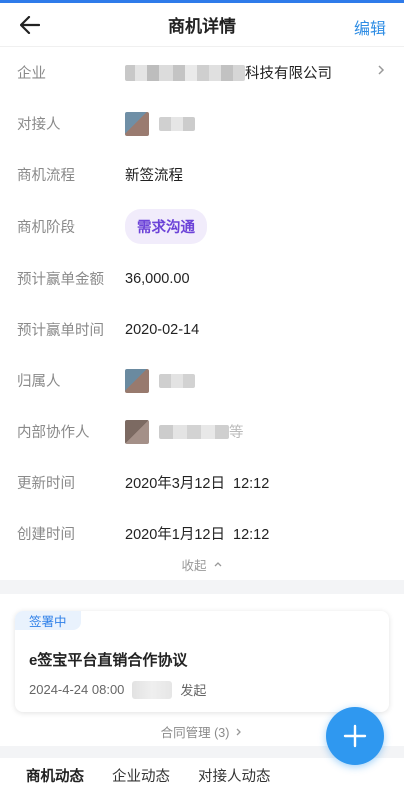 The width and height of the screenshot is (404, 792). I want to click on field-label: 归属人, so click(39, 382).